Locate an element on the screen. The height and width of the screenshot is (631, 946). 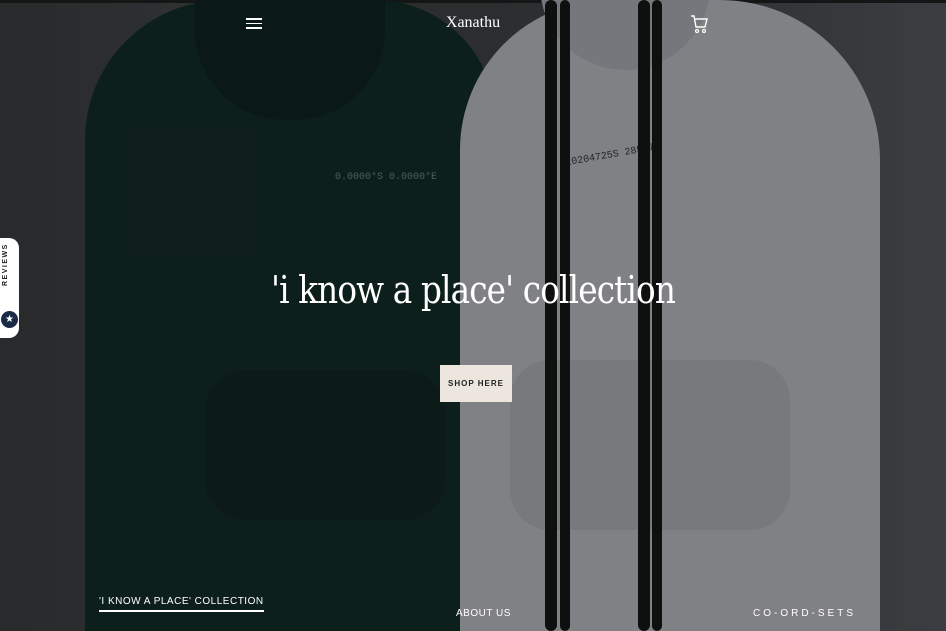
brand-logo: Xanathu is located at coordinates (473, 23).